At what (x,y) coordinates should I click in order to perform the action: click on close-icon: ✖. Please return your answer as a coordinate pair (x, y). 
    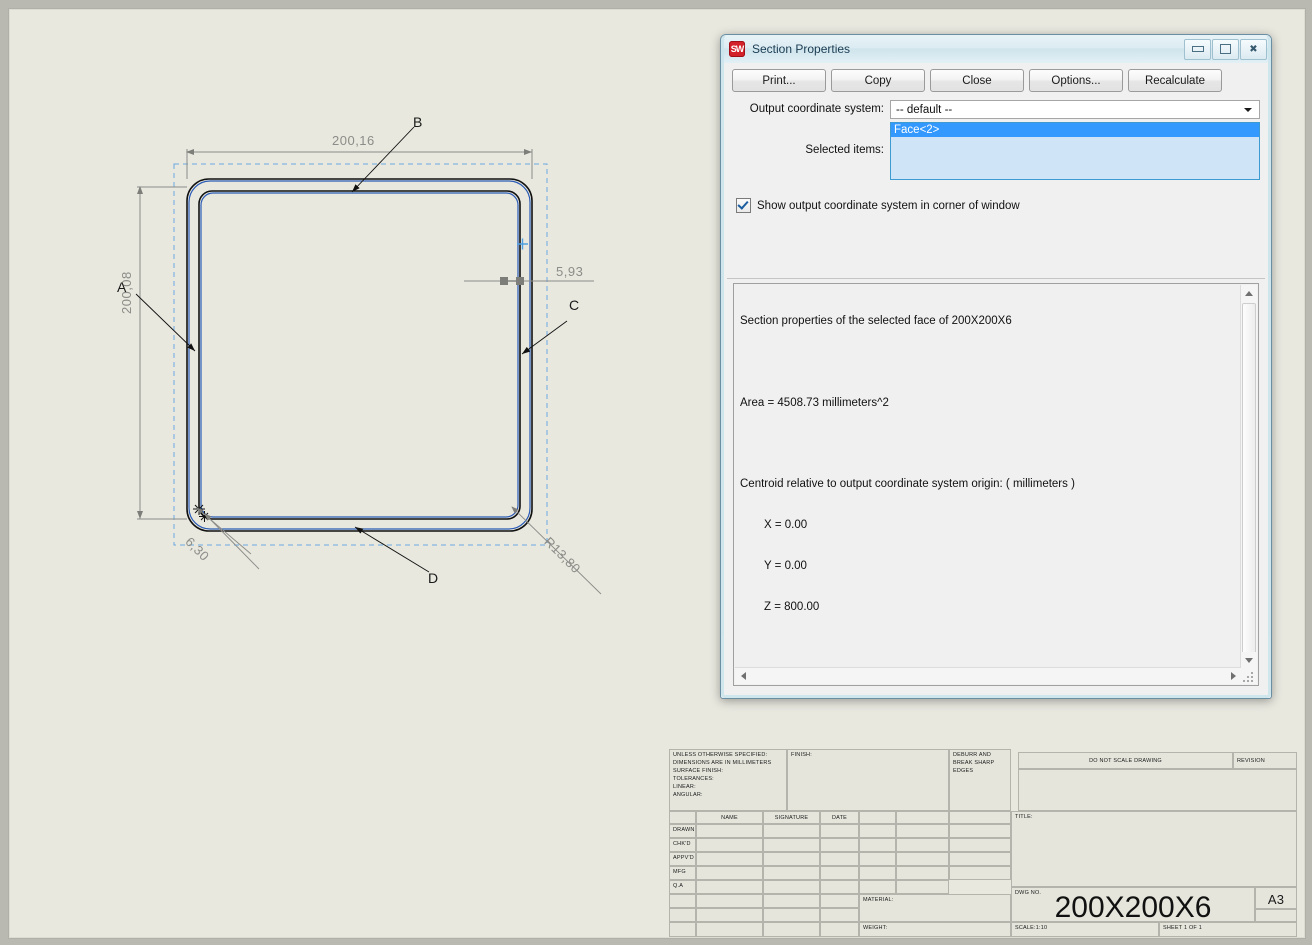
    Looking at the image, I should click on (1253, 49).